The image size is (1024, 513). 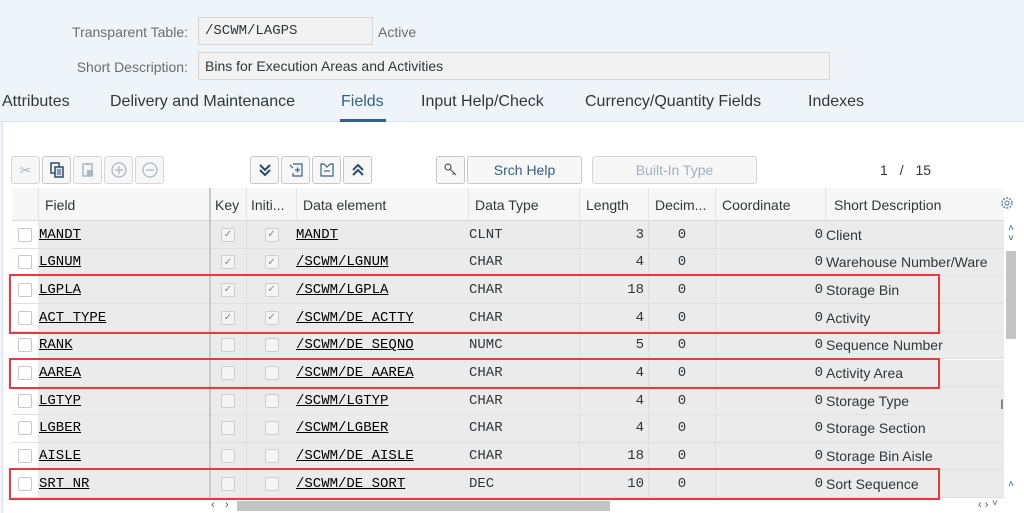 I want to click on tab-fields: Fields, so click(x=362, y=102).